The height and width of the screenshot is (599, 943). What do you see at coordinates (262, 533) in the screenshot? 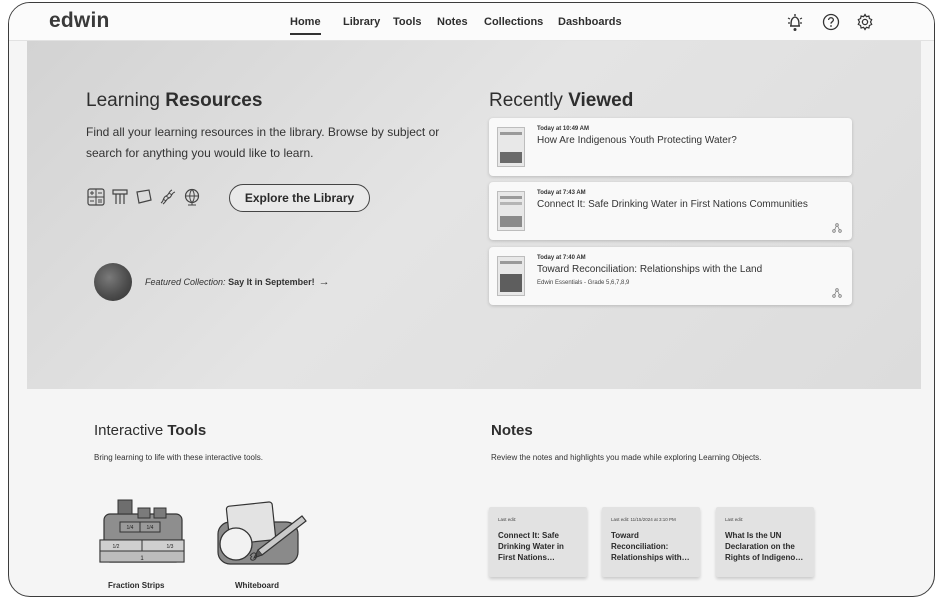
I see `whiteboard-icon` at bounding box center [262, 533].